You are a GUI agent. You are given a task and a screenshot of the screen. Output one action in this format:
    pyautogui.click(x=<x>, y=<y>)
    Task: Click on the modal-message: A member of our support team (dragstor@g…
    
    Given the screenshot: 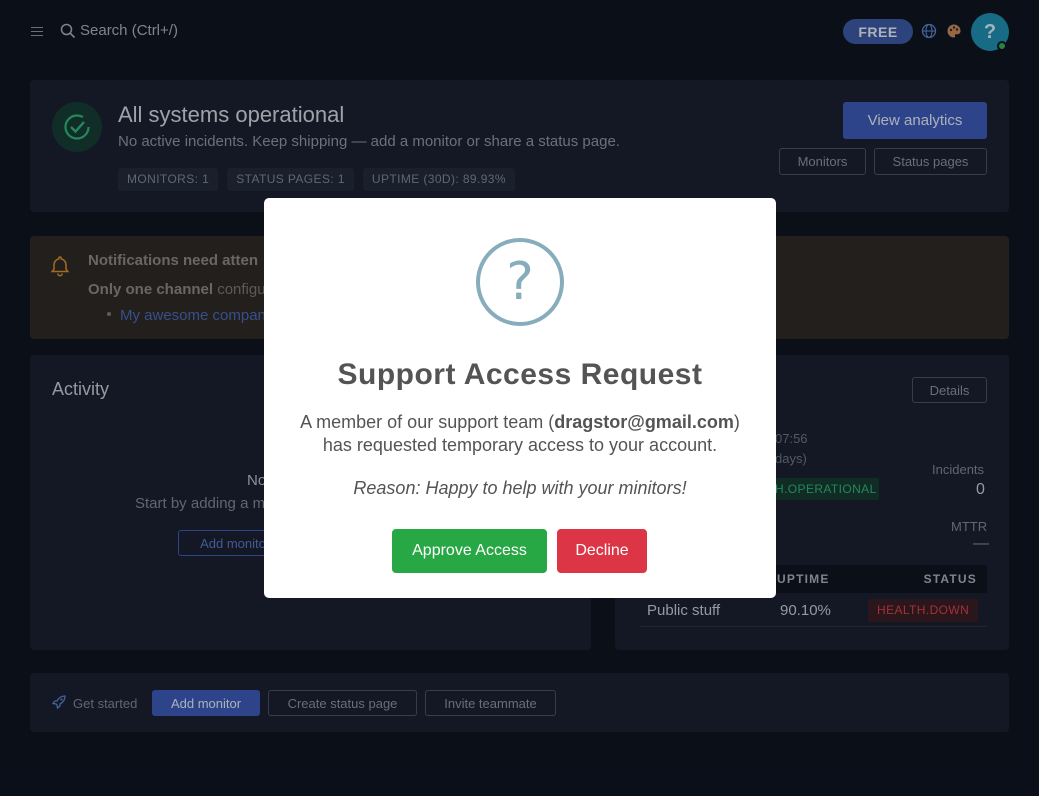 What is the action you would take?
    pyautogui.click(x=520, y=434)
    